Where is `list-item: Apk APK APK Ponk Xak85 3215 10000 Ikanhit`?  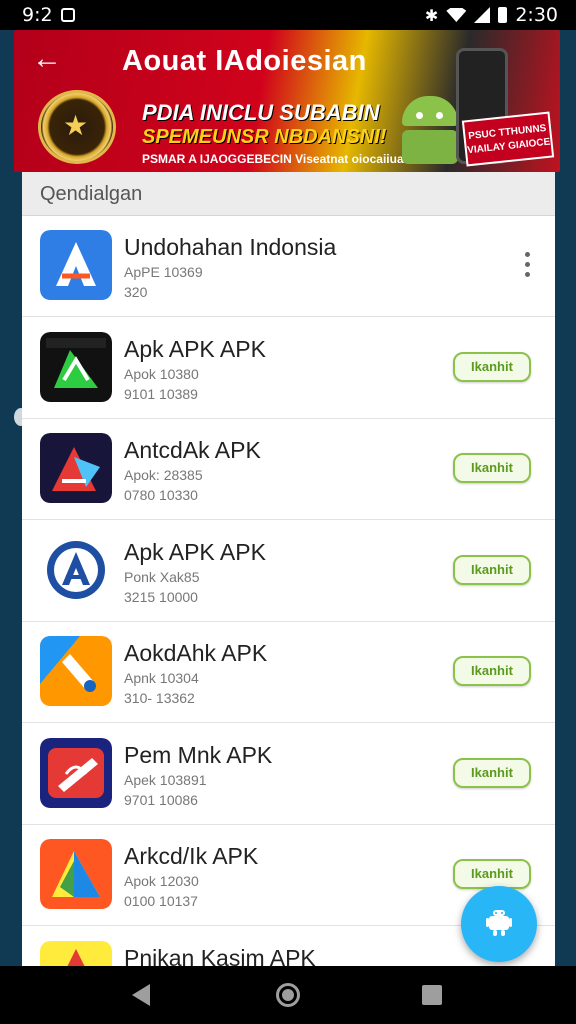 list-item: Apk APK APK Ponk Xak85 3215 10000 Ikanhit is located at coordinates (288, 571).